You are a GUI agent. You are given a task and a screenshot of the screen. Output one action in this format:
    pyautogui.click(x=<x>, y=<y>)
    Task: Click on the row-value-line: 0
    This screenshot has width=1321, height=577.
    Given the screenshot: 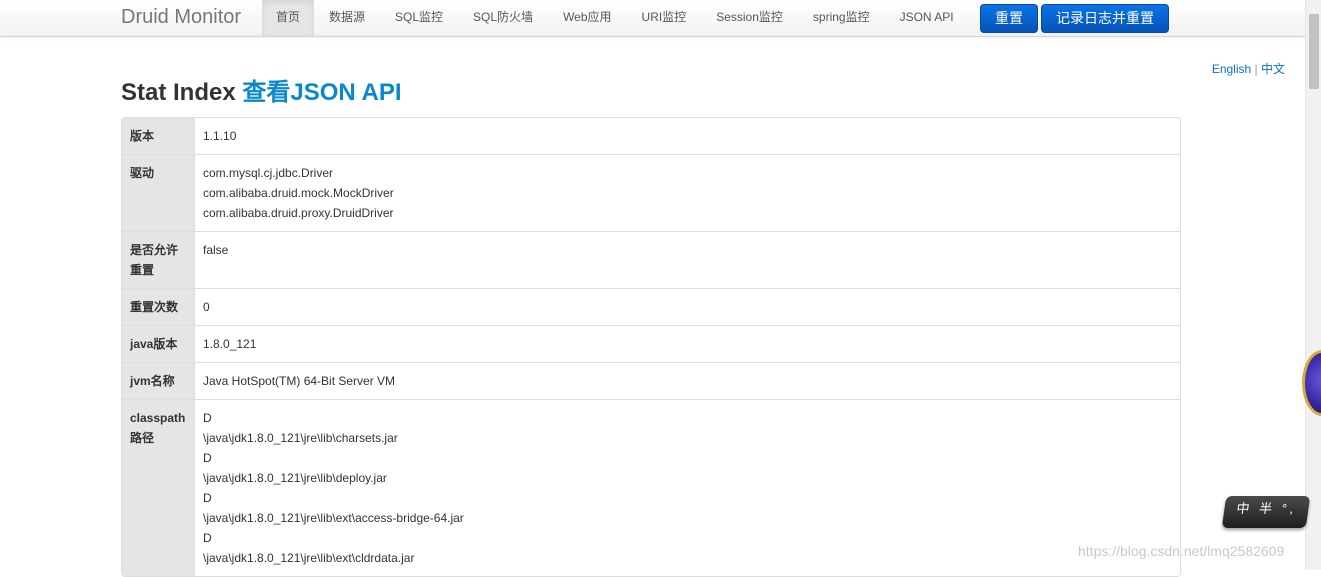 What is the action you would take?
    pyautogui.click(x=206, y=307)
    